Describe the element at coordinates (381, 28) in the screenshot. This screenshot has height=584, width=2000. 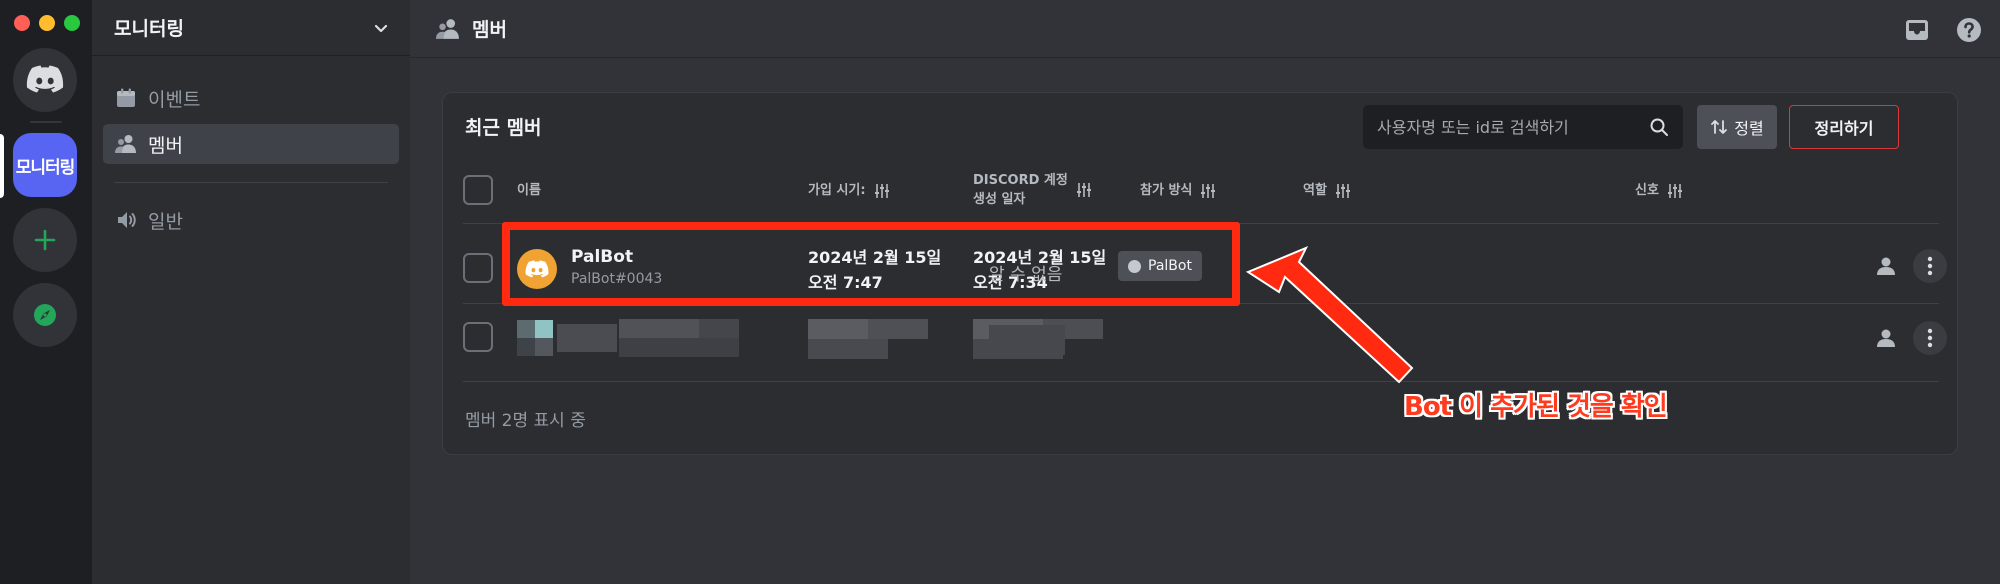
I see `chevron-down-icon` at that location.